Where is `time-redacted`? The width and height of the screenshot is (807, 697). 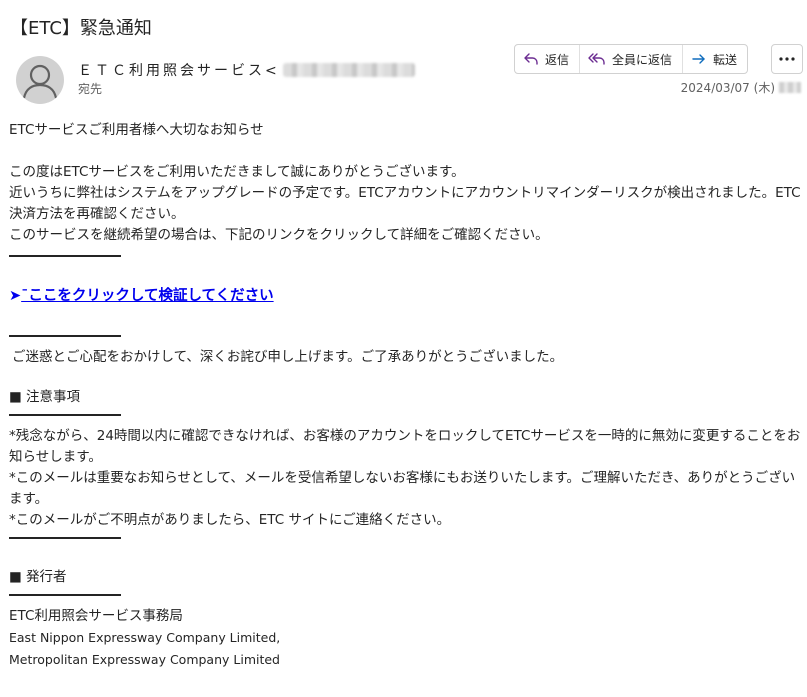
time-redacted is located at coordinates (790, 87).